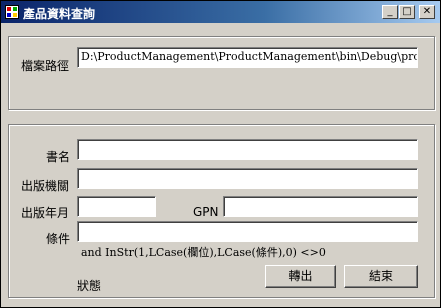  Describe the element at coordinates (45, 66) in the screenshot. I see `file-path-label: 檔案路徑` at that location.